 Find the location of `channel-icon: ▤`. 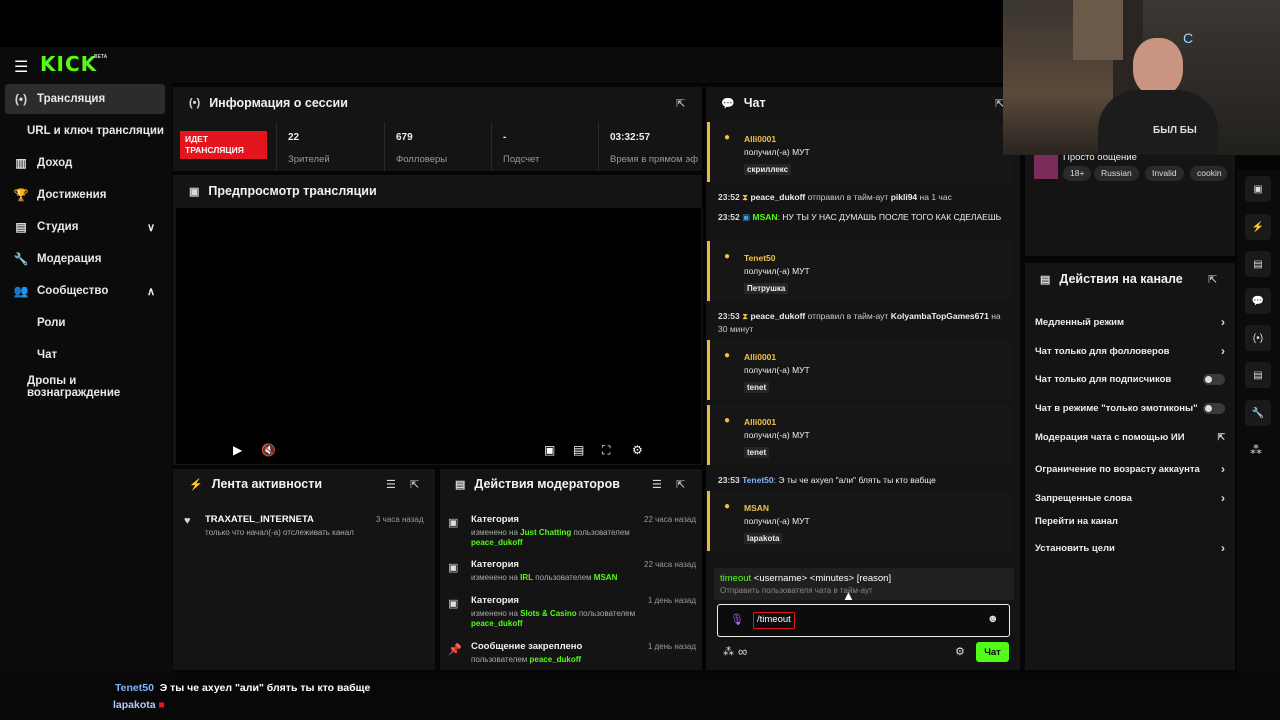

channel-icon: ▤ is located at coordinates (1258, 375).